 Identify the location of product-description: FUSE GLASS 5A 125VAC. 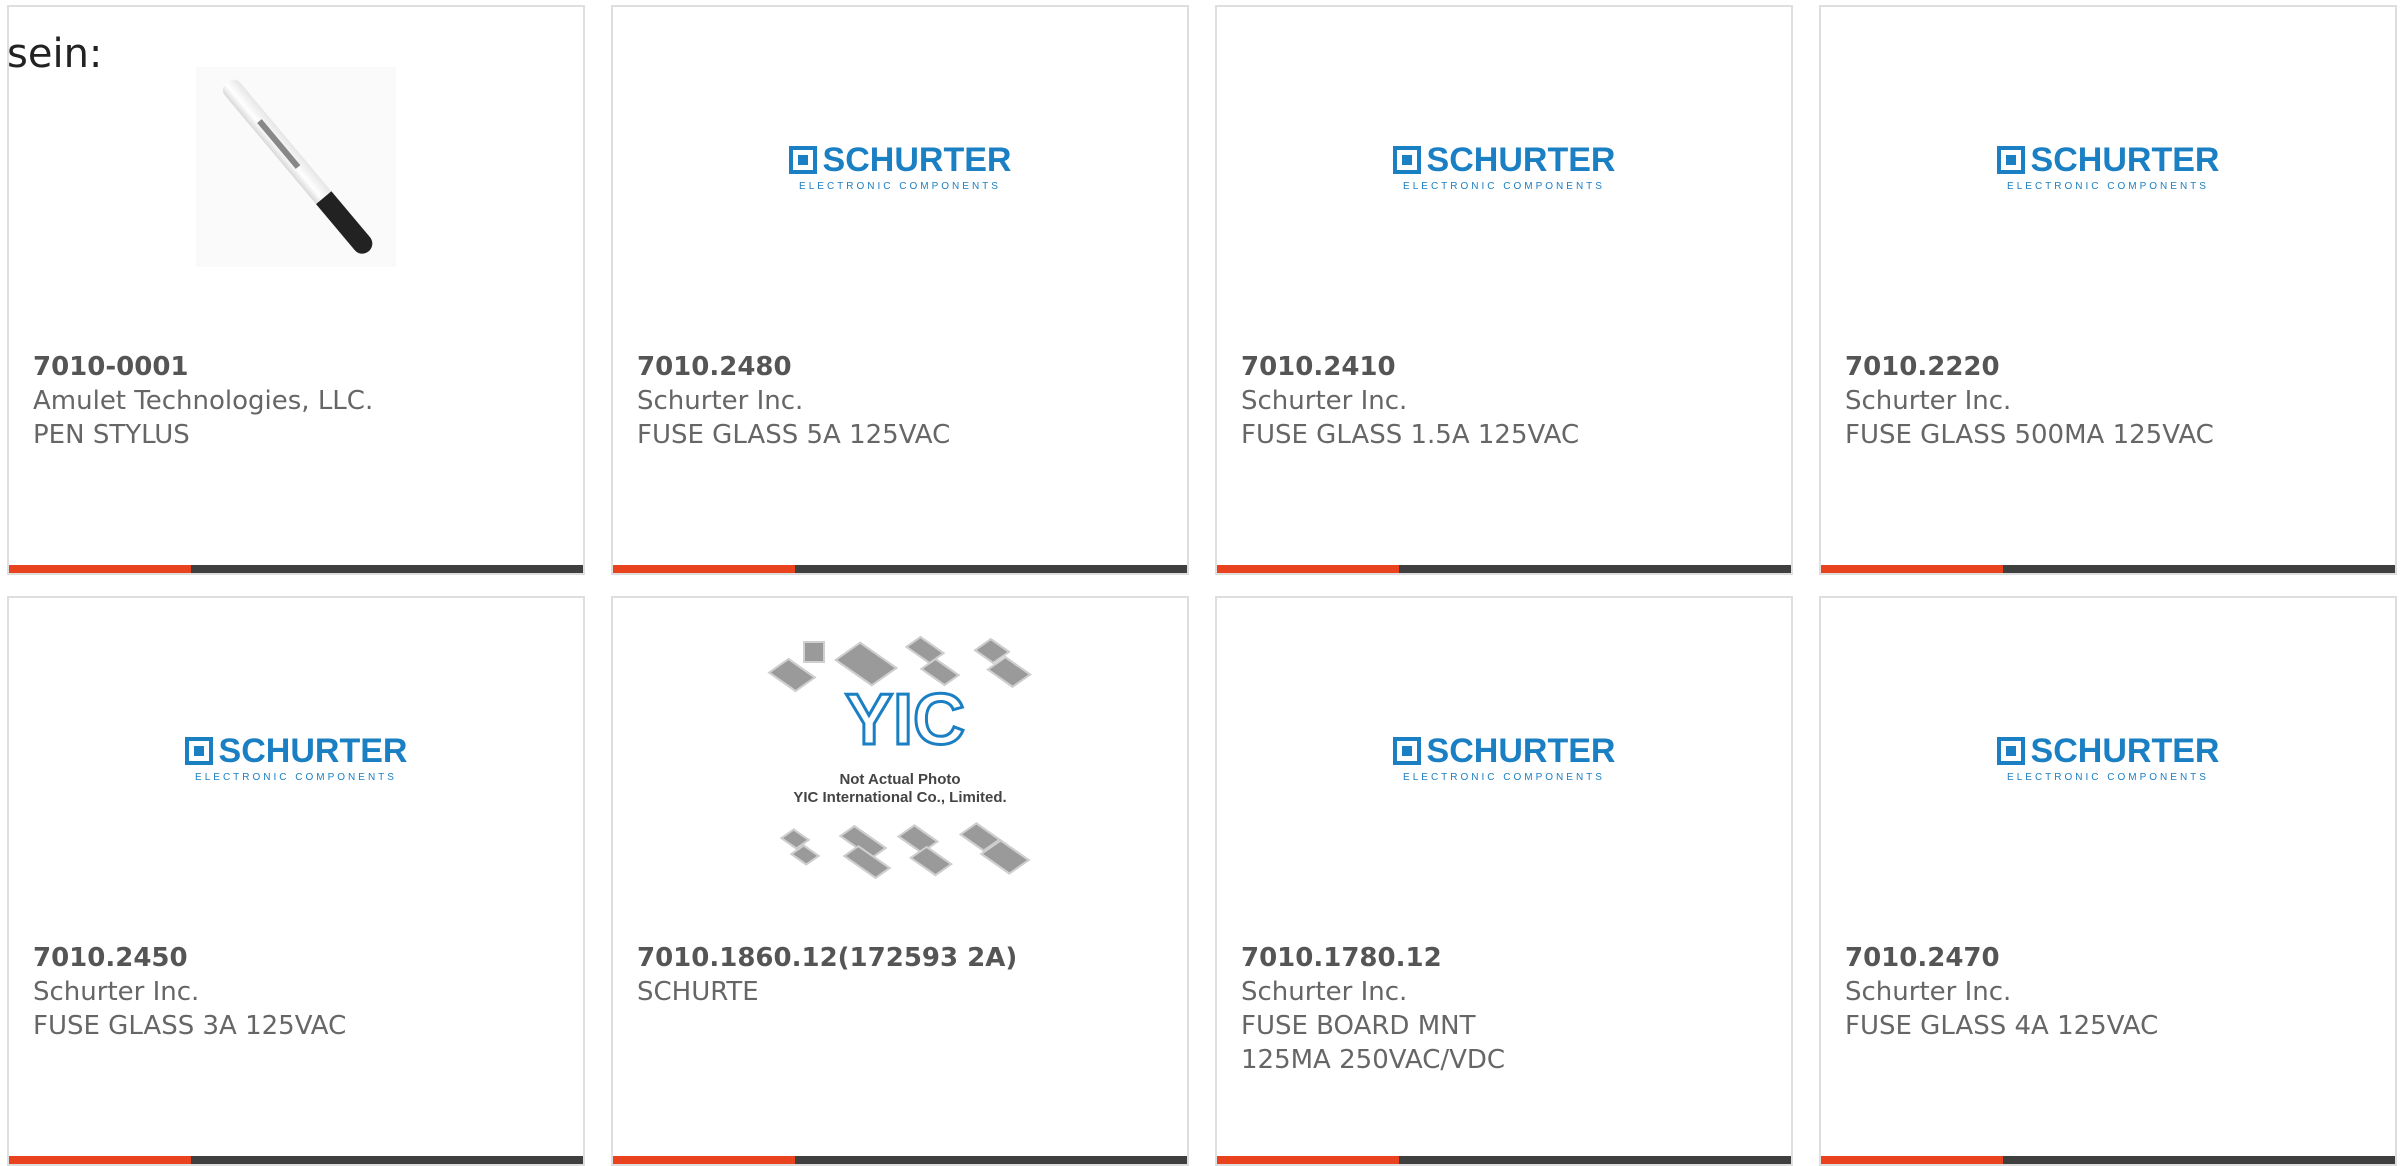
(794, 435).